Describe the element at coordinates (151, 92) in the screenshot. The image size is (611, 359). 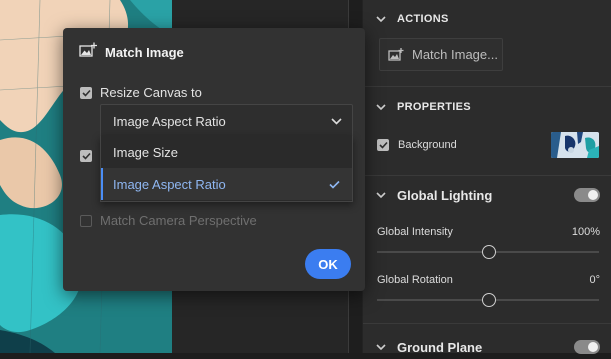
I see `resize-canvas-label: Resize Canvas to` at that location.